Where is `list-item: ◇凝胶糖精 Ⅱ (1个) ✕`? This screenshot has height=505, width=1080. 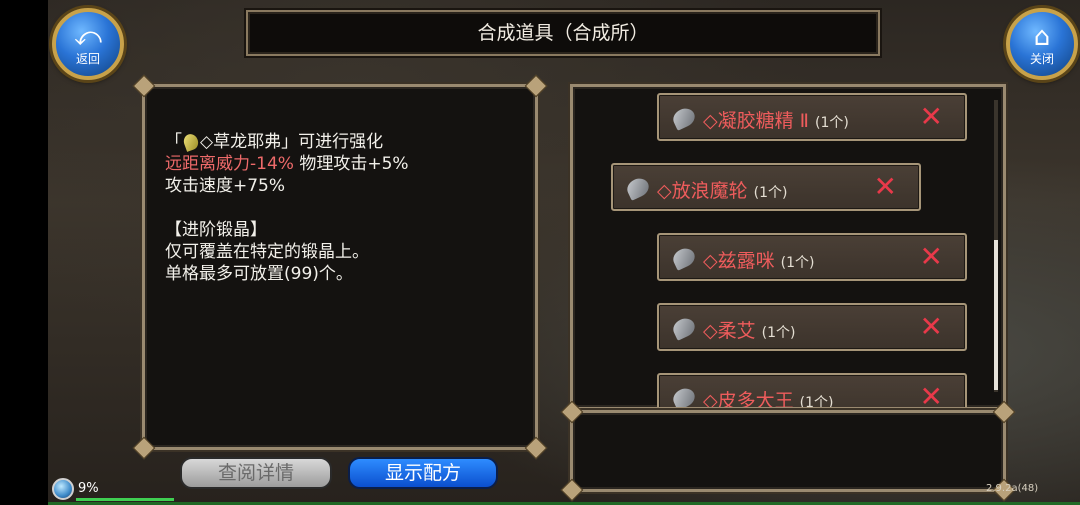
list-item: ◇凝胶糖精 Ⅱ (1个) ✕ is located at coordinates (812, 117).